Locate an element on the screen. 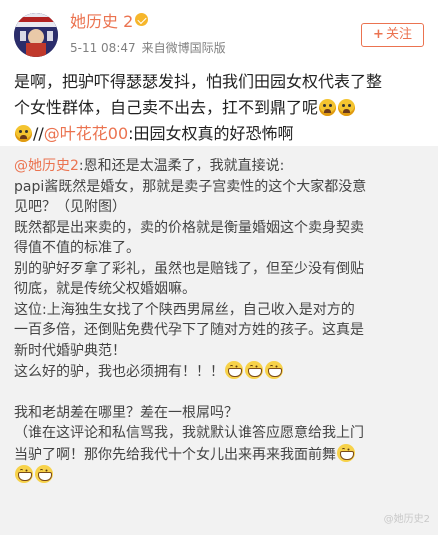  comment-line: 这位:上海独生女找了个陕西男屌丝，自己收入是对方的 is located at coordinates (184, 309).